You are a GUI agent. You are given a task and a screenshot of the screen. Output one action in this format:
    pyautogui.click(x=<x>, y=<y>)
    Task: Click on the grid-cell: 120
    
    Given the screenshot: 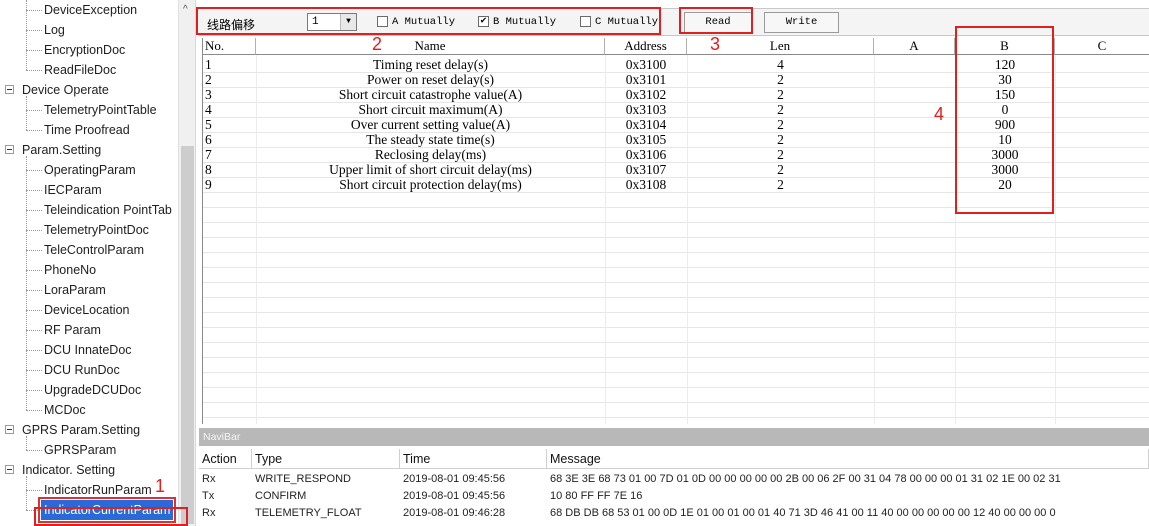 What is the action you would take?
    pyautogui.click(x=1005, y=64)
    